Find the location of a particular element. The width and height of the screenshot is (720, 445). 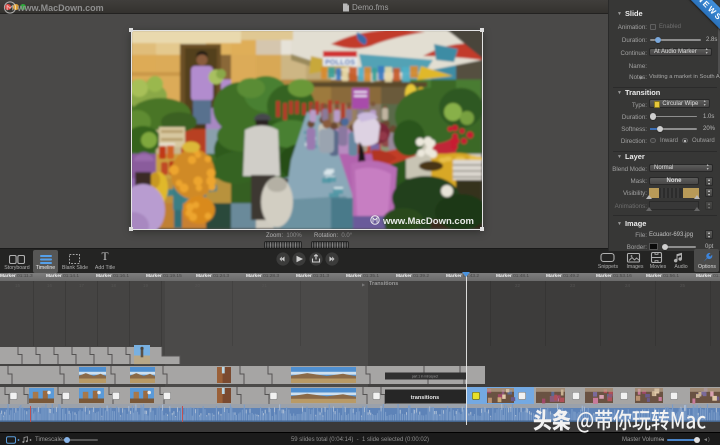

svg-text: part 1 in introspect is located at coordinates (425, 376).